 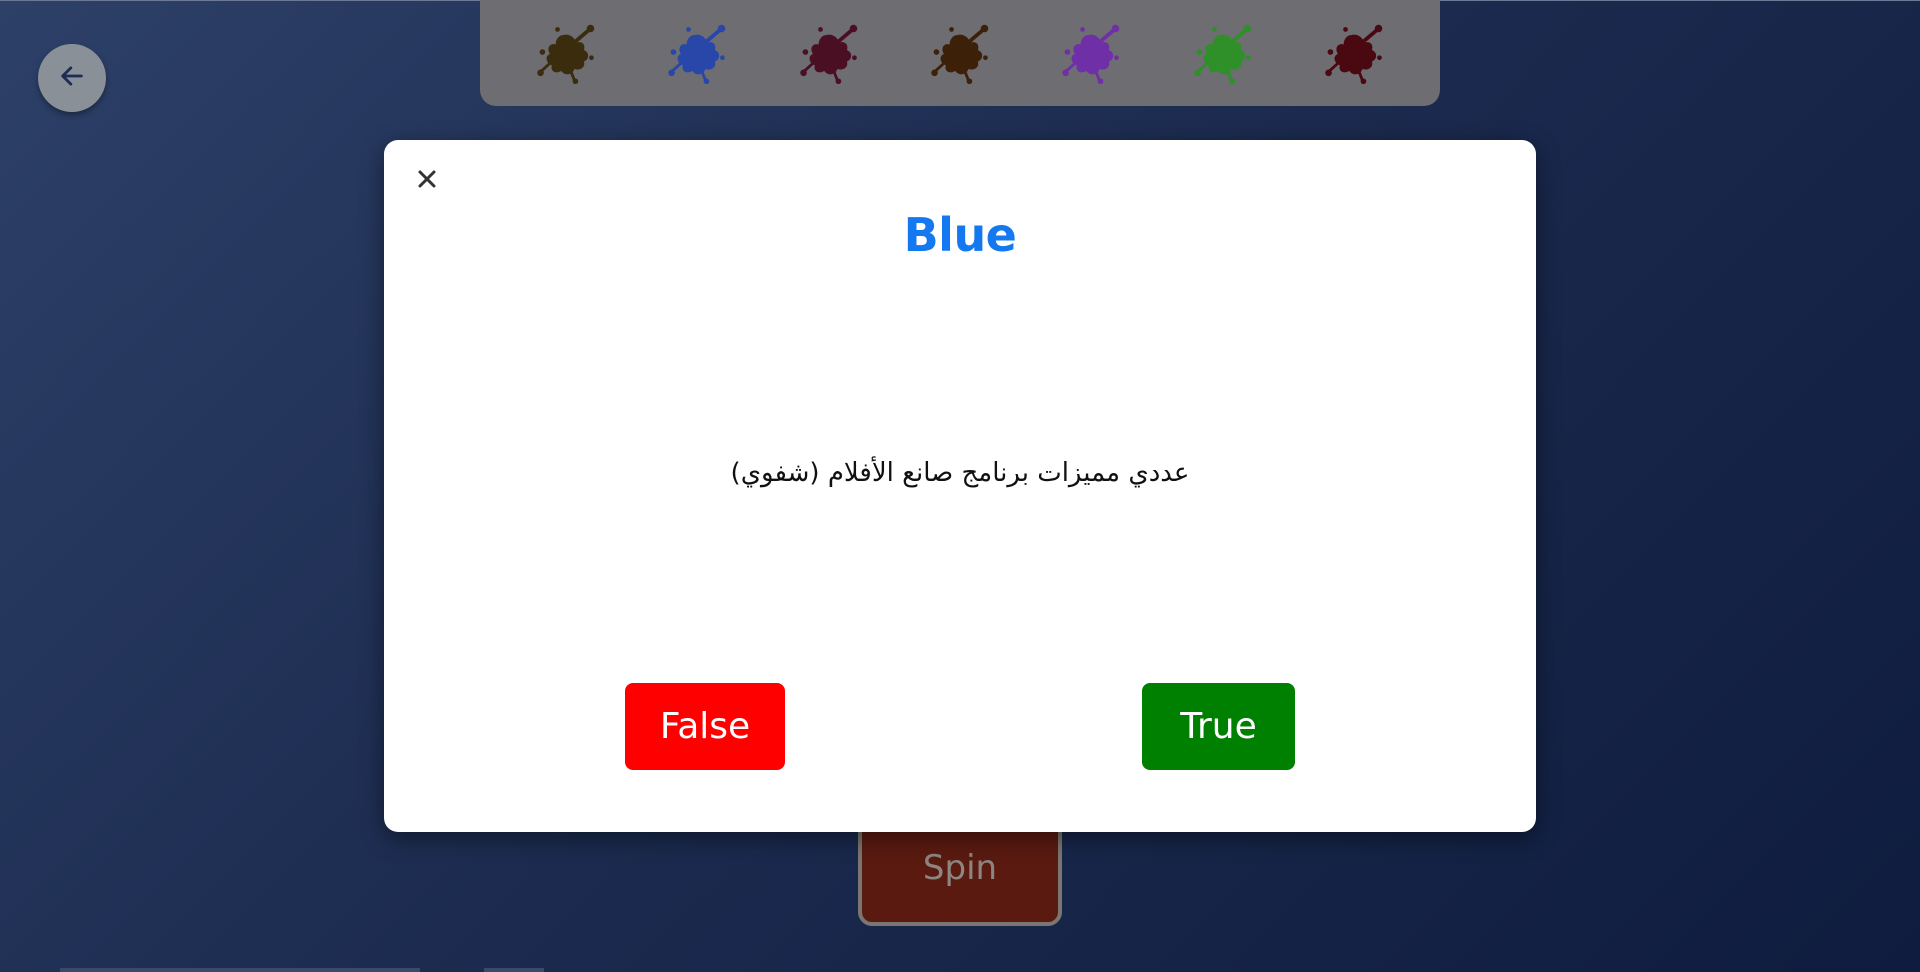 I want to click on modal-title: Blue, so click(x=960, y=235).